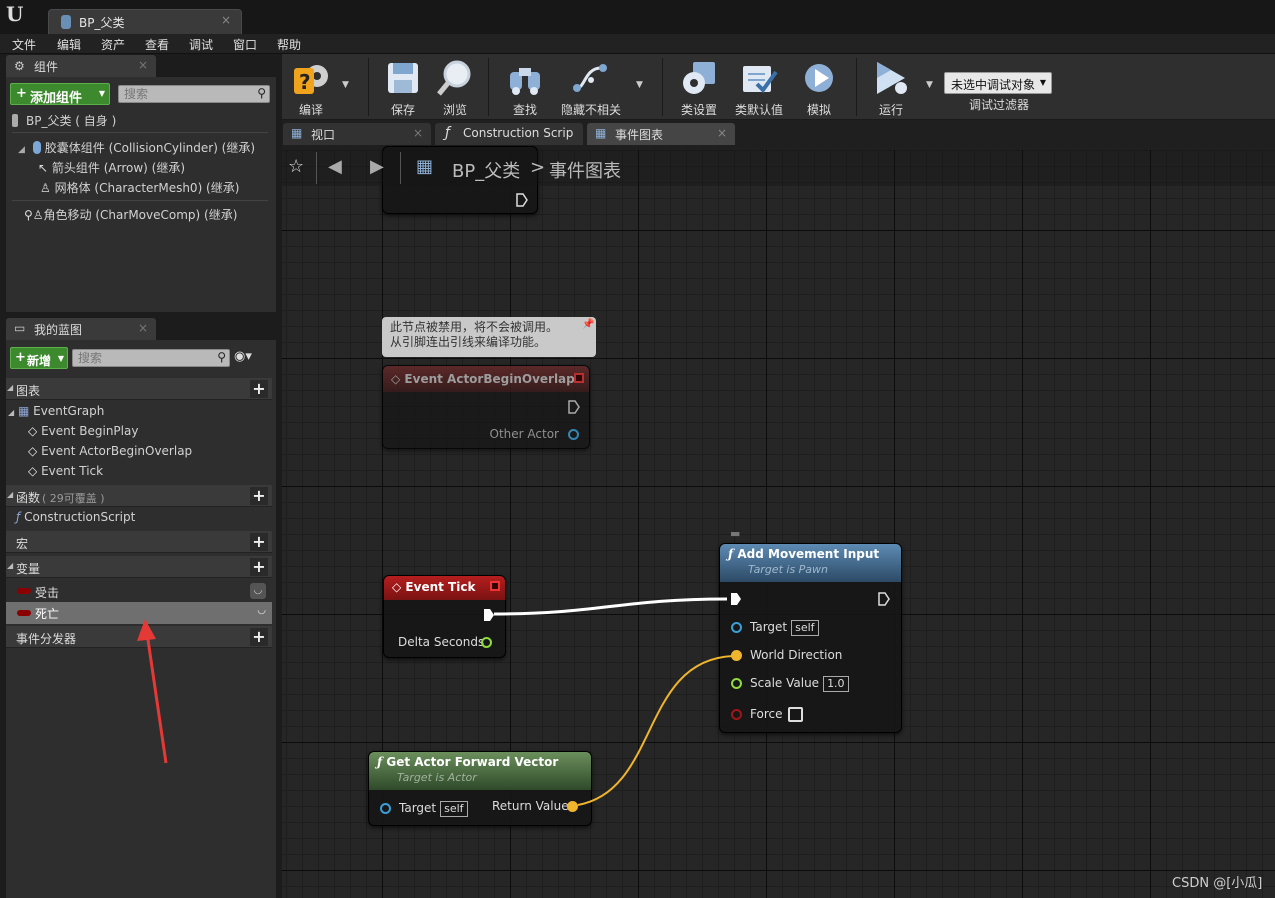 The width and height of the screenshot is (1275, 898). Describe the element at coordinates (296, 166) in the screenshot. I see `favorite-star-icon: ☆` at that location.